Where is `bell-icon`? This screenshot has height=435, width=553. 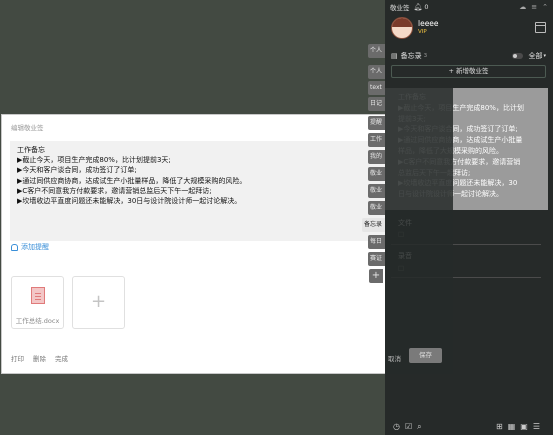 bell-icon is located at coordinates (14, 247).